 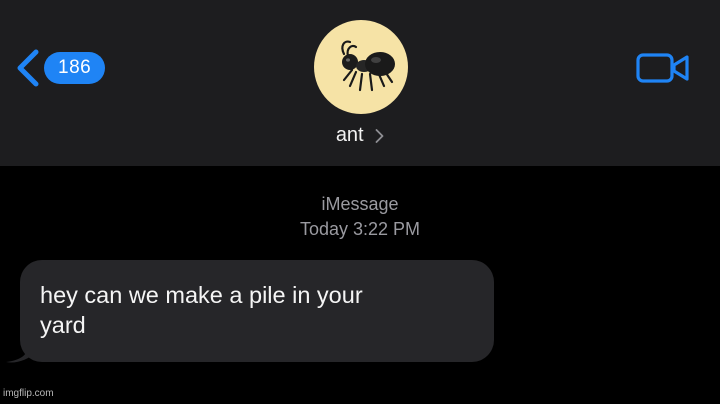 I want to click on service-label: iMessage, so click(x=360, y=204).